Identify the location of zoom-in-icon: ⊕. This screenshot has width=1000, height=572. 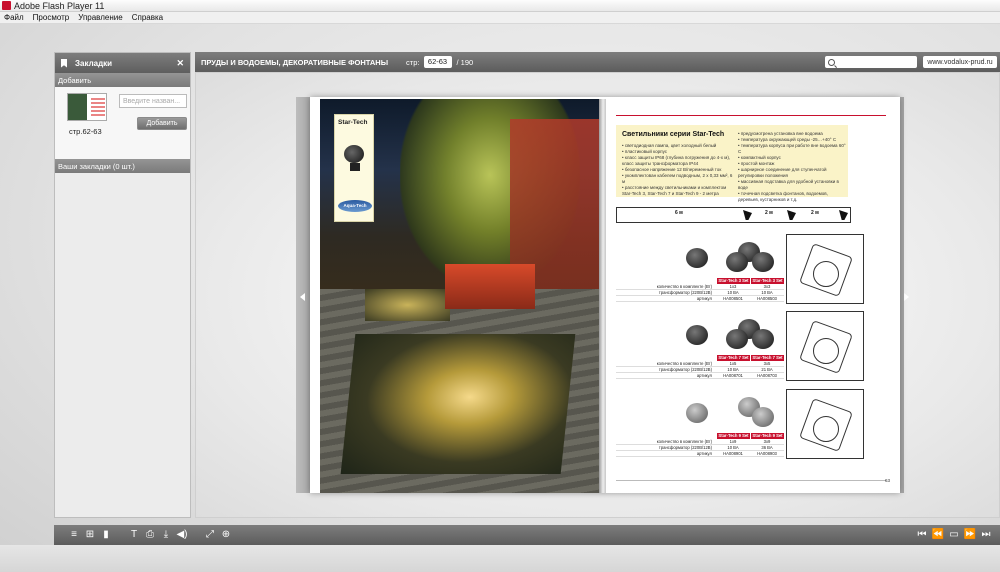
(226, 535).